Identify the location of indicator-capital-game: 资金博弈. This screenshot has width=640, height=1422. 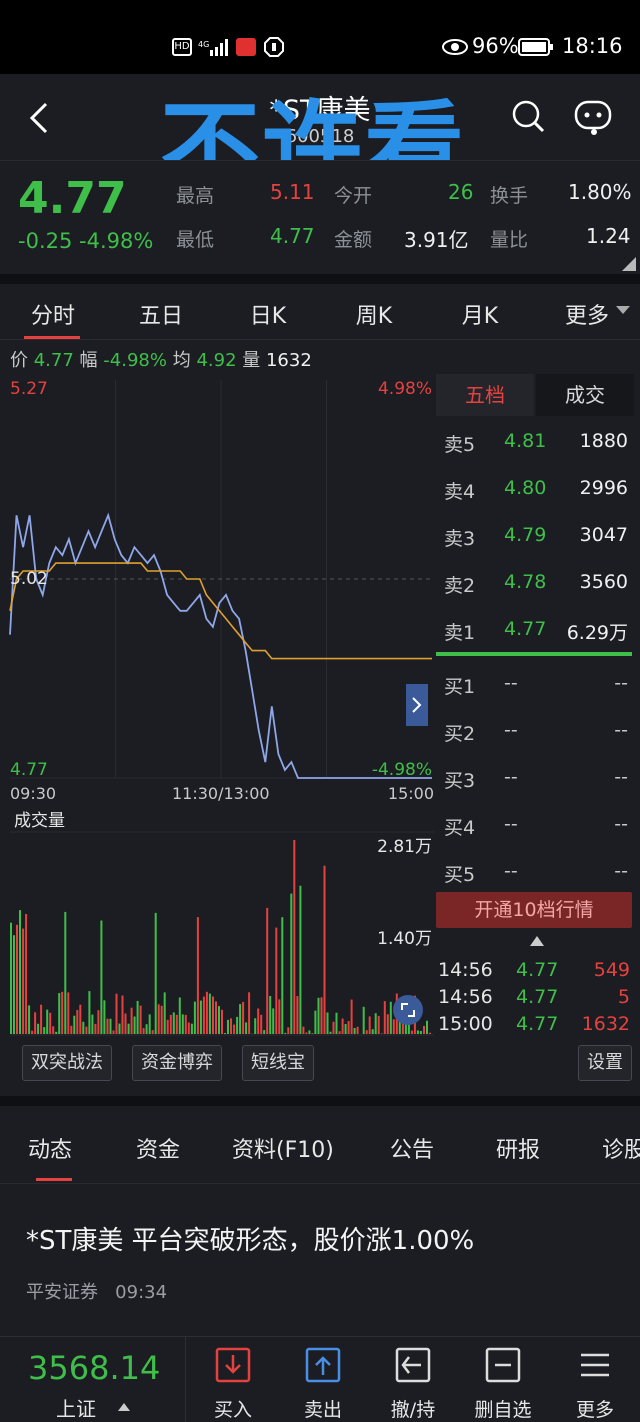
(177, 1063).